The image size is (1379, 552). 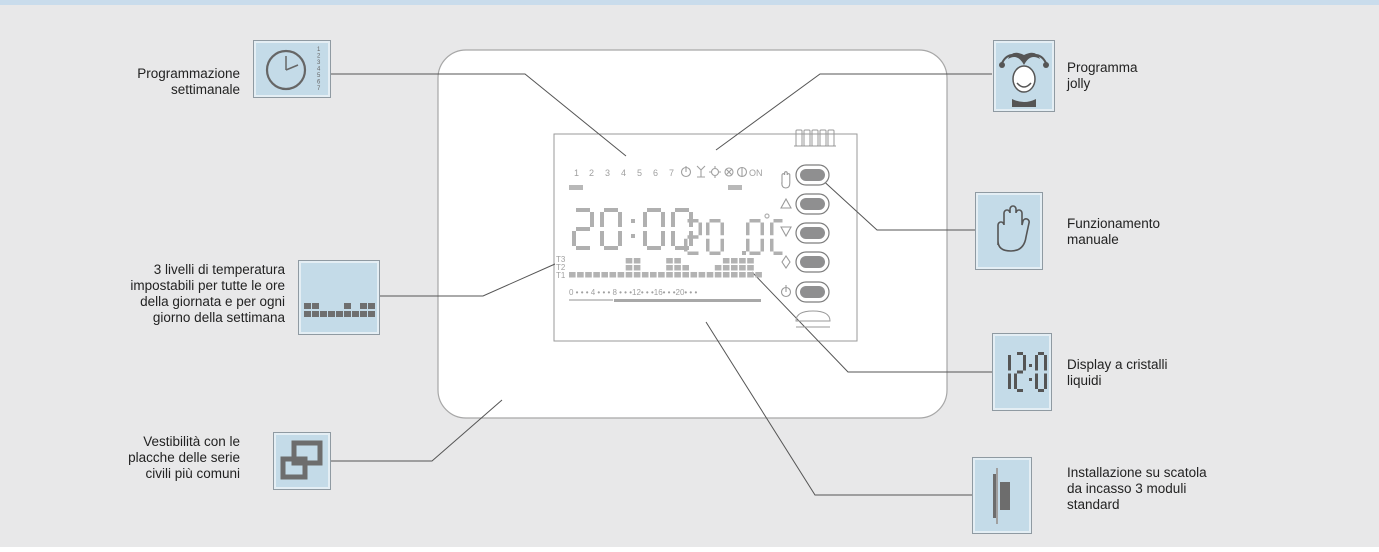 What do you see at coordinates (1013, 228) in the screenshot?
I see `hand-icon` at bounding box center [1013, 228].